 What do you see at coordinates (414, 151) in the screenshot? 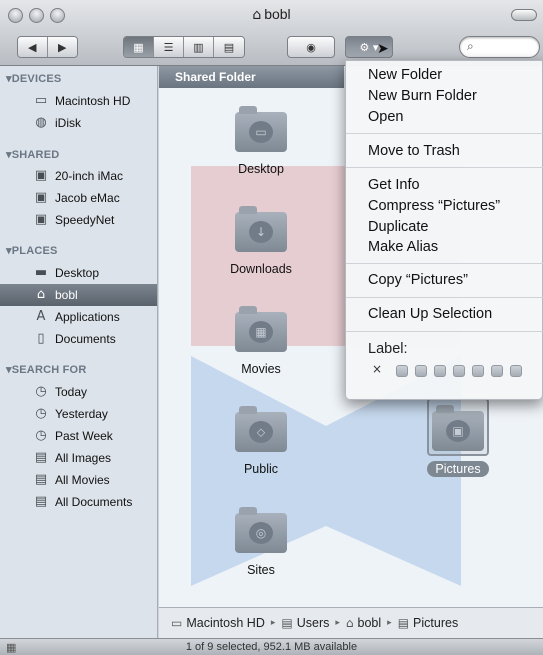
I see `menu-item-move-to-trash: Move to Trash` at bounding box center [414, 151].